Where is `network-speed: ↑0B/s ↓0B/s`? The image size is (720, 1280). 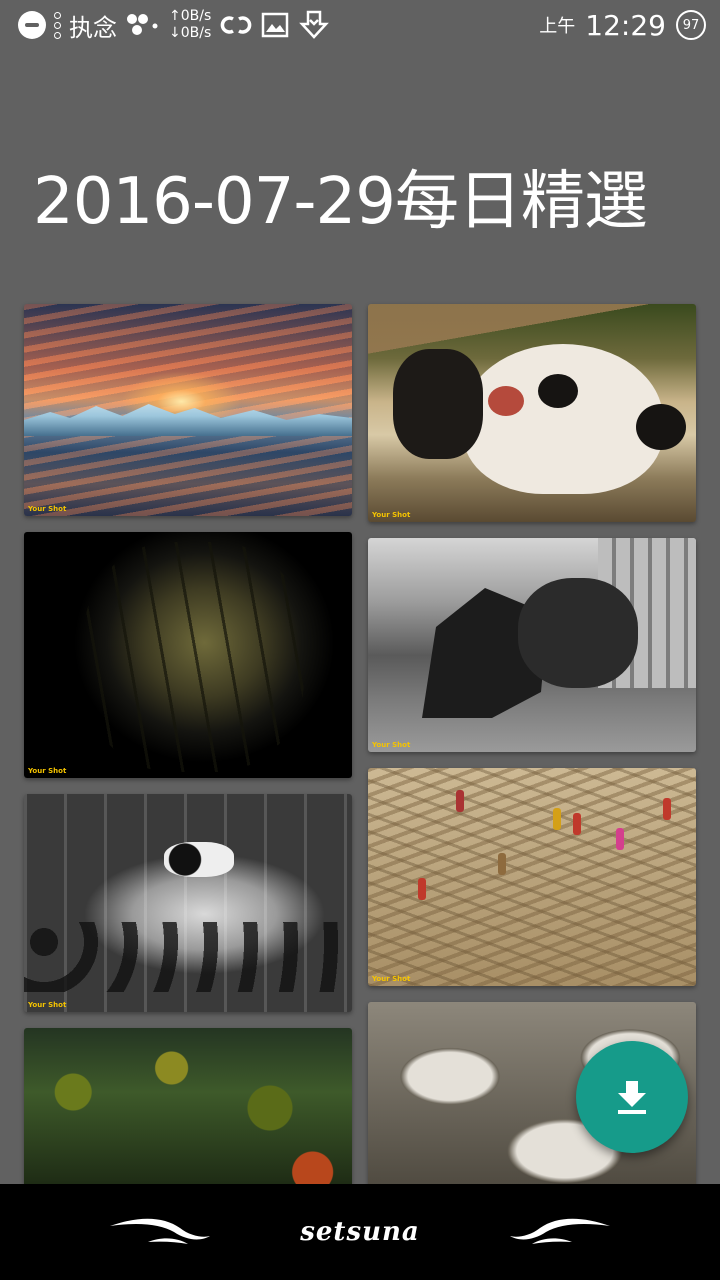 network-speed: ↑0B/s ↓0B/s is located at coordinates (190, 24).